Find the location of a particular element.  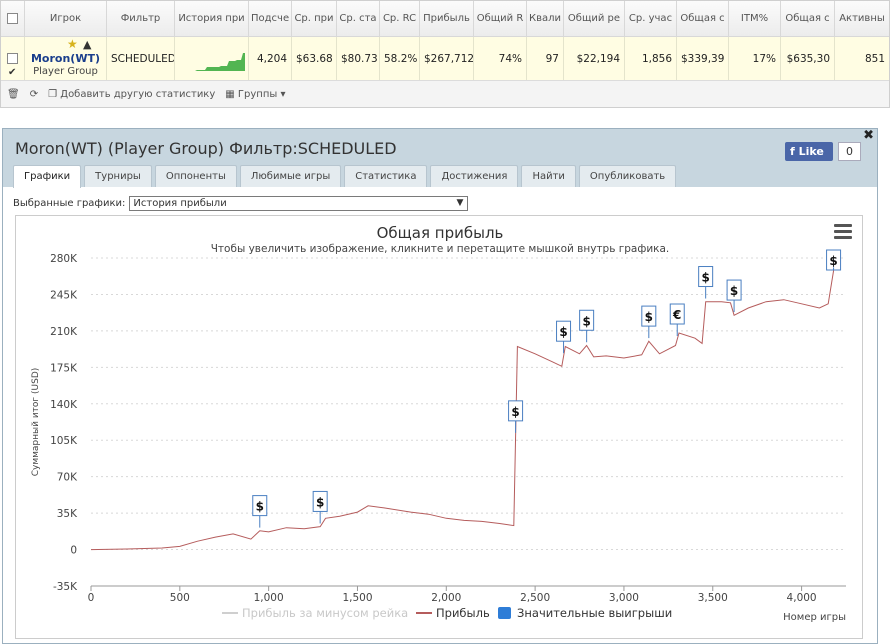

col-qualified: Квали is located at coordinates (545, 18).